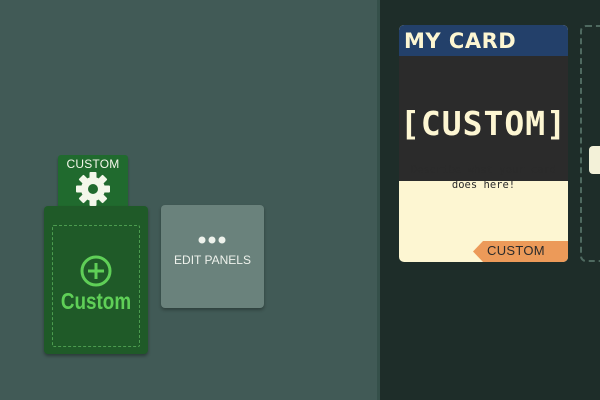 The height and width of the screenshot is (400, 600). Describe the element at coordinates (516, 250) in the screenshot. I see `card-type-tag-label: CUSTOM` at that location.